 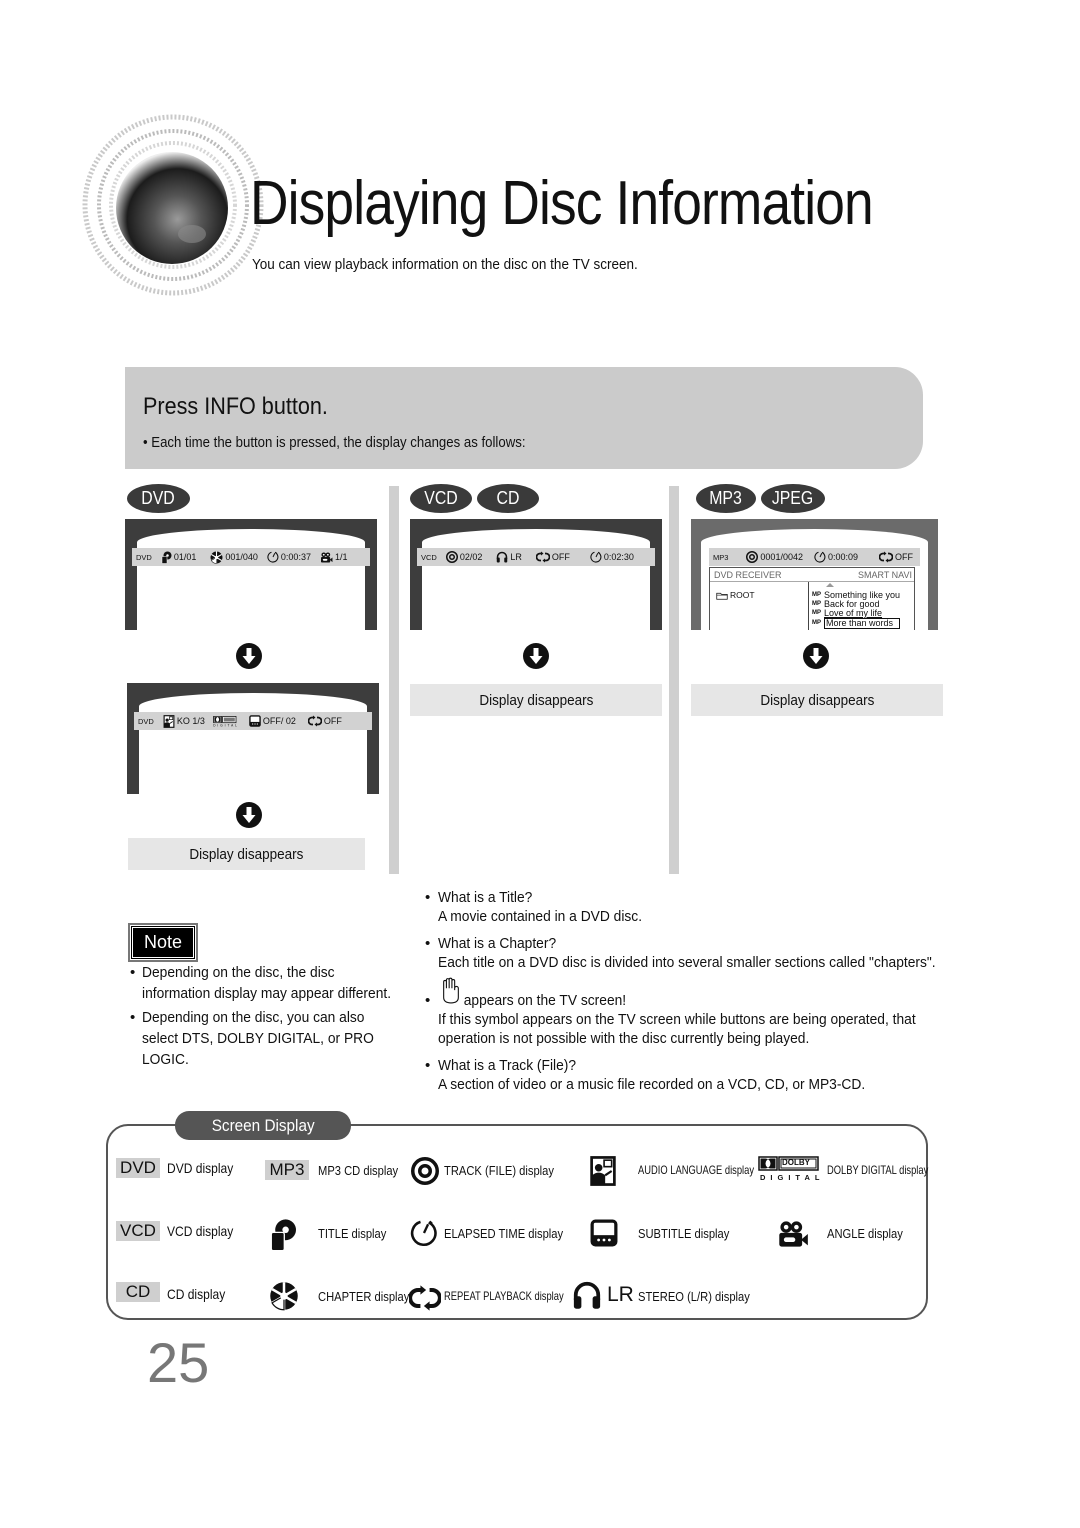 What do you see at coordinates (283, 1235) in the screenshot?
I see `title-icon` at bounding box center [283, 1235].